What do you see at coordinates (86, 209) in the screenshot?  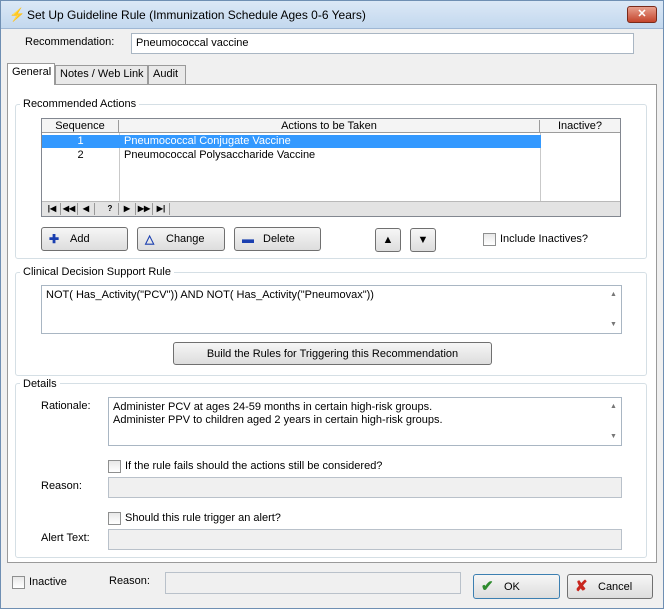 I see `prior-record-icon: ◀` at bounding box center [86, 209].